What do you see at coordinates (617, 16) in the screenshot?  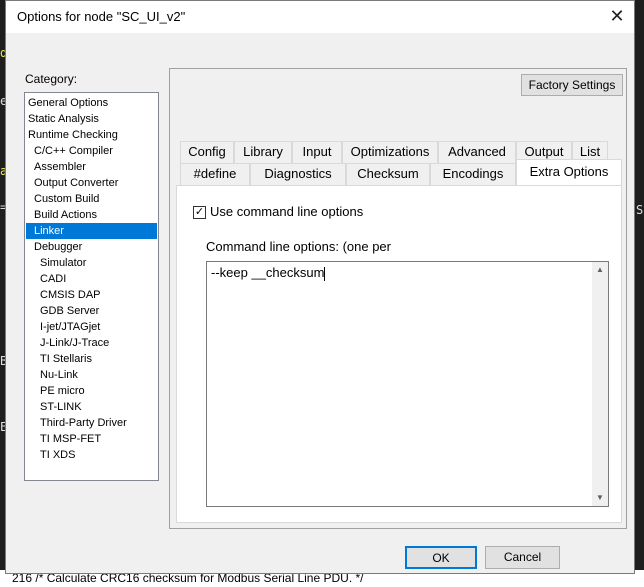 I see `close-icon: ✕` at bounding box center [617, 16].